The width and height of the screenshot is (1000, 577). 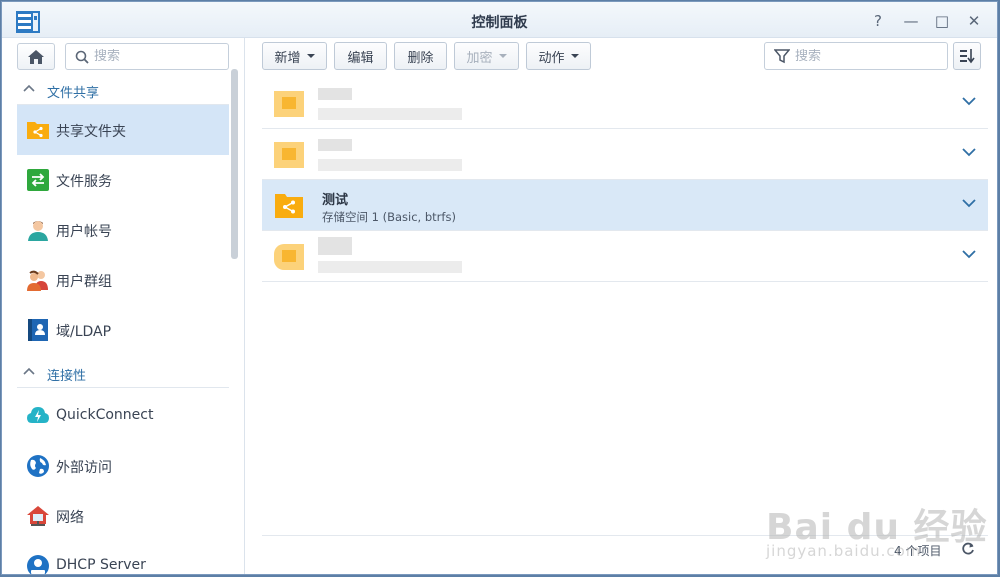 I want to click on sort-button, so click(x=967, y=56).